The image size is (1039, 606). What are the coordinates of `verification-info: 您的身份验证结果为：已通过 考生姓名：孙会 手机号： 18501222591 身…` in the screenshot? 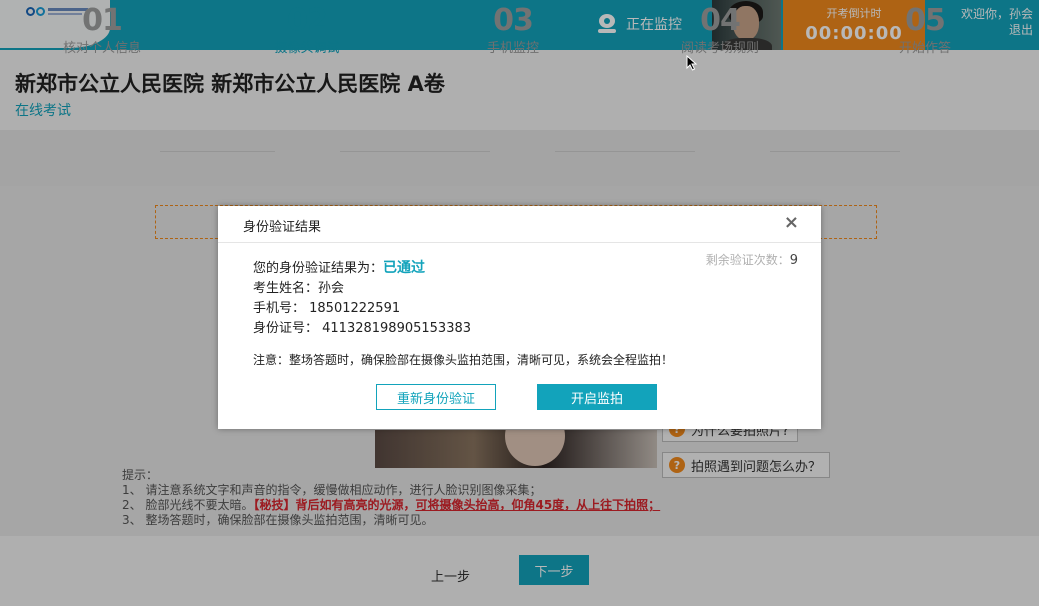 It's located at (362, 298).